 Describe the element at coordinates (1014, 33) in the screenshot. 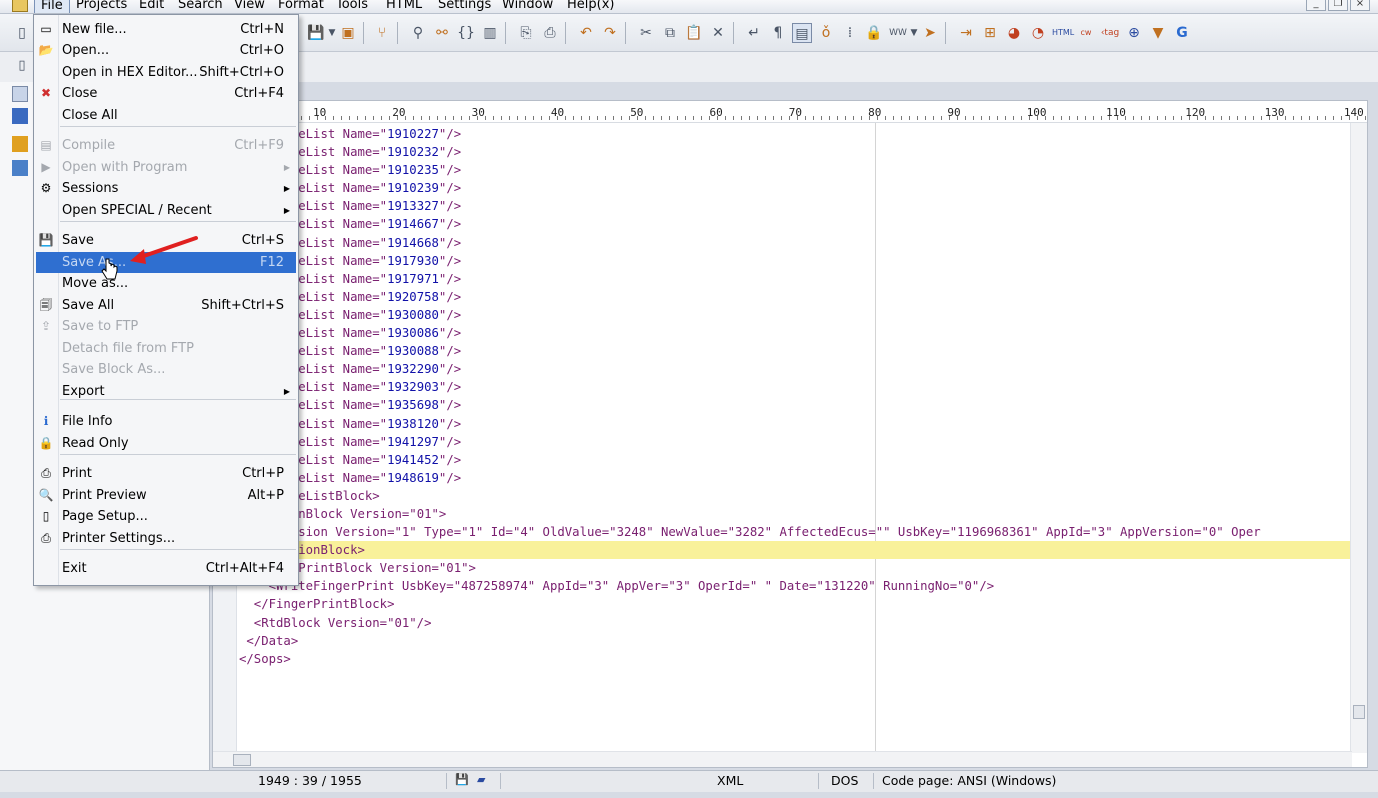

I see `color-icon: ◕` at that location.